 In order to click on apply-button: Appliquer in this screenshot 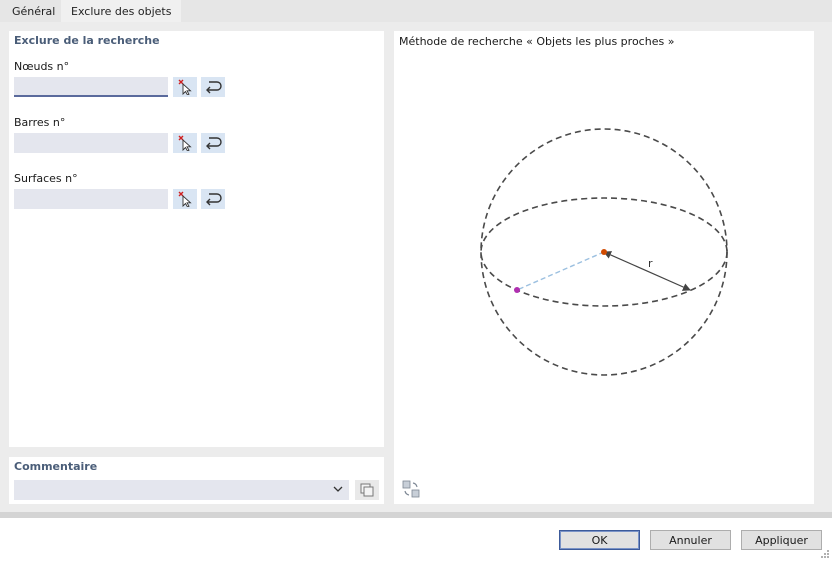, I will do `click(781, 540)`.